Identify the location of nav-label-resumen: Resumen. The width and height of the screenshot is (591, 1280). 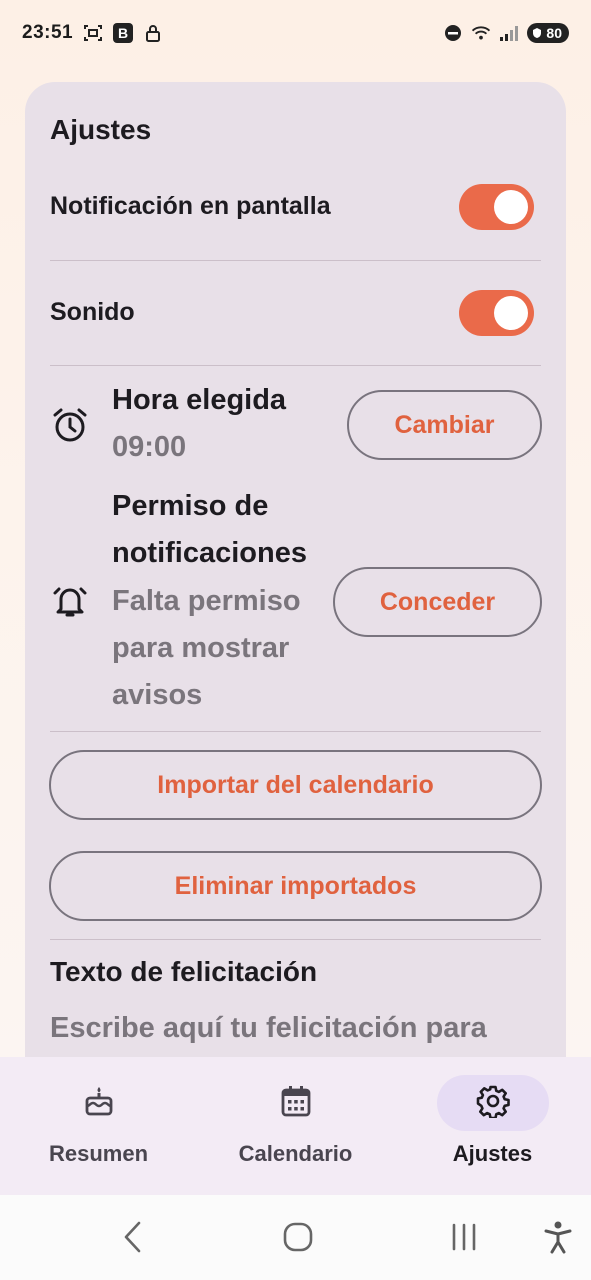
(98, 1153).